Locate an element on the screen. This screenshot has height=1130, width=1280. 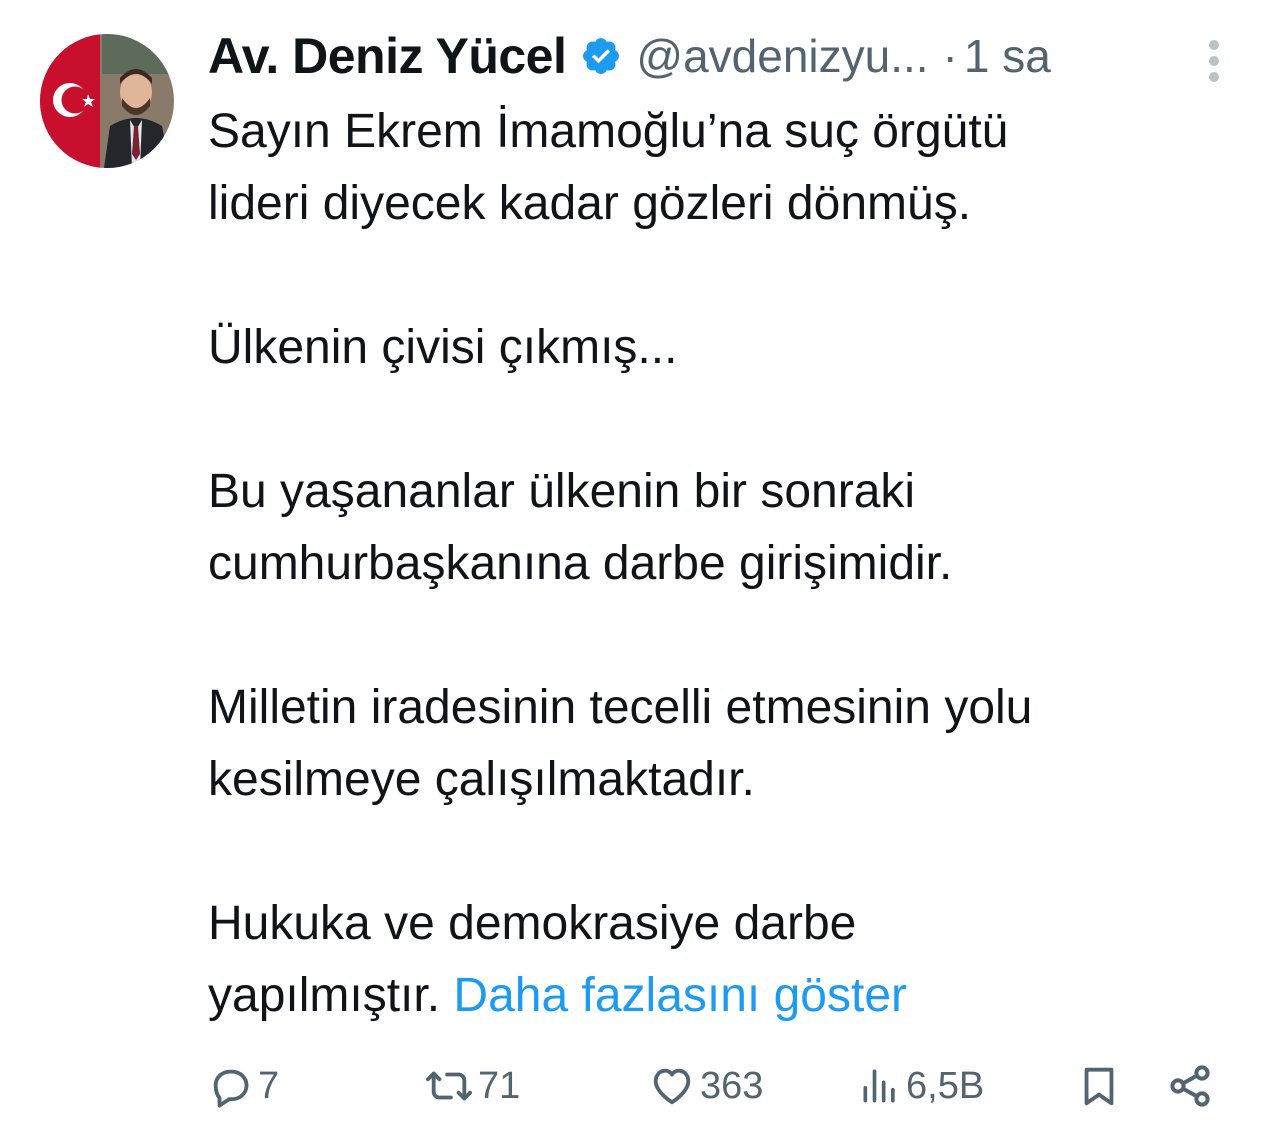
avatar is located at coordinates (107, 101).